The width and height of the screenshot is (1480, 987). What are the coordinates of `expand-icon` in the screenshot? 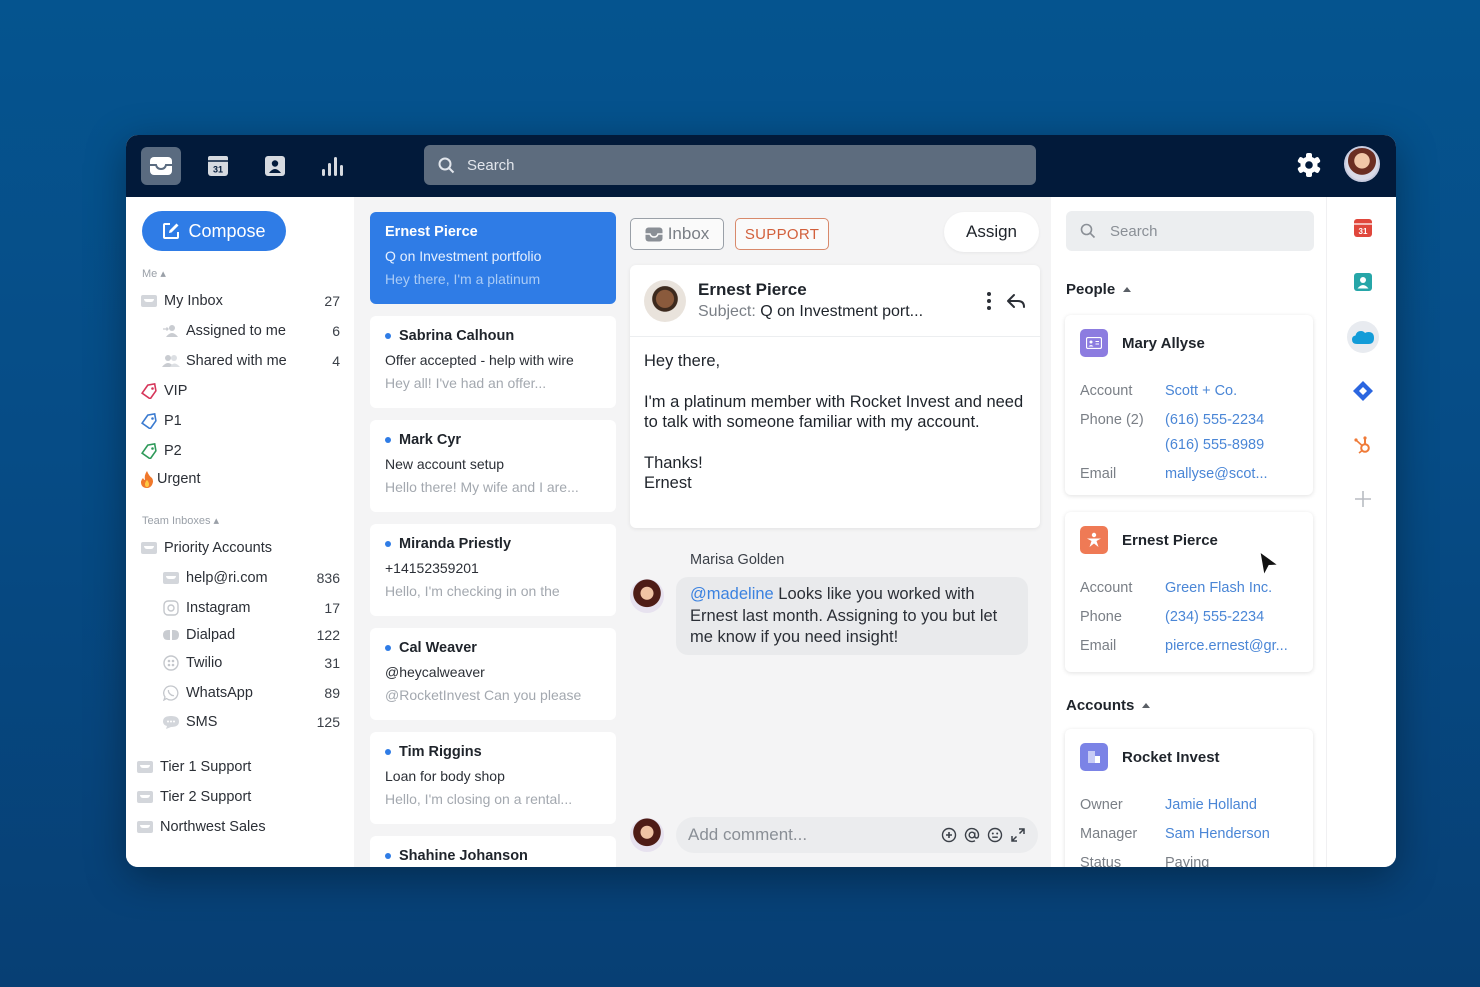 It's located at (1017, 835).